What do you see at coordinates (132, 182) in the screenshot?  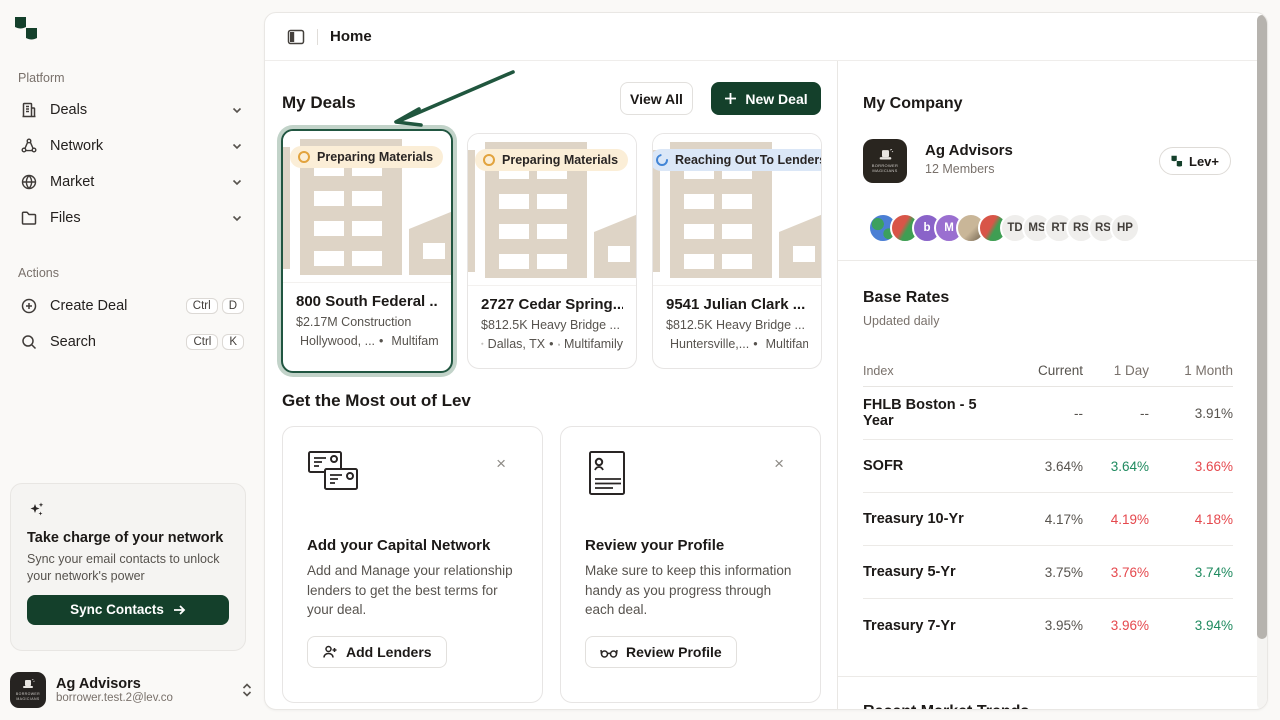 I see `sidebar-item-market: Market` at bounding box center [132, 182].